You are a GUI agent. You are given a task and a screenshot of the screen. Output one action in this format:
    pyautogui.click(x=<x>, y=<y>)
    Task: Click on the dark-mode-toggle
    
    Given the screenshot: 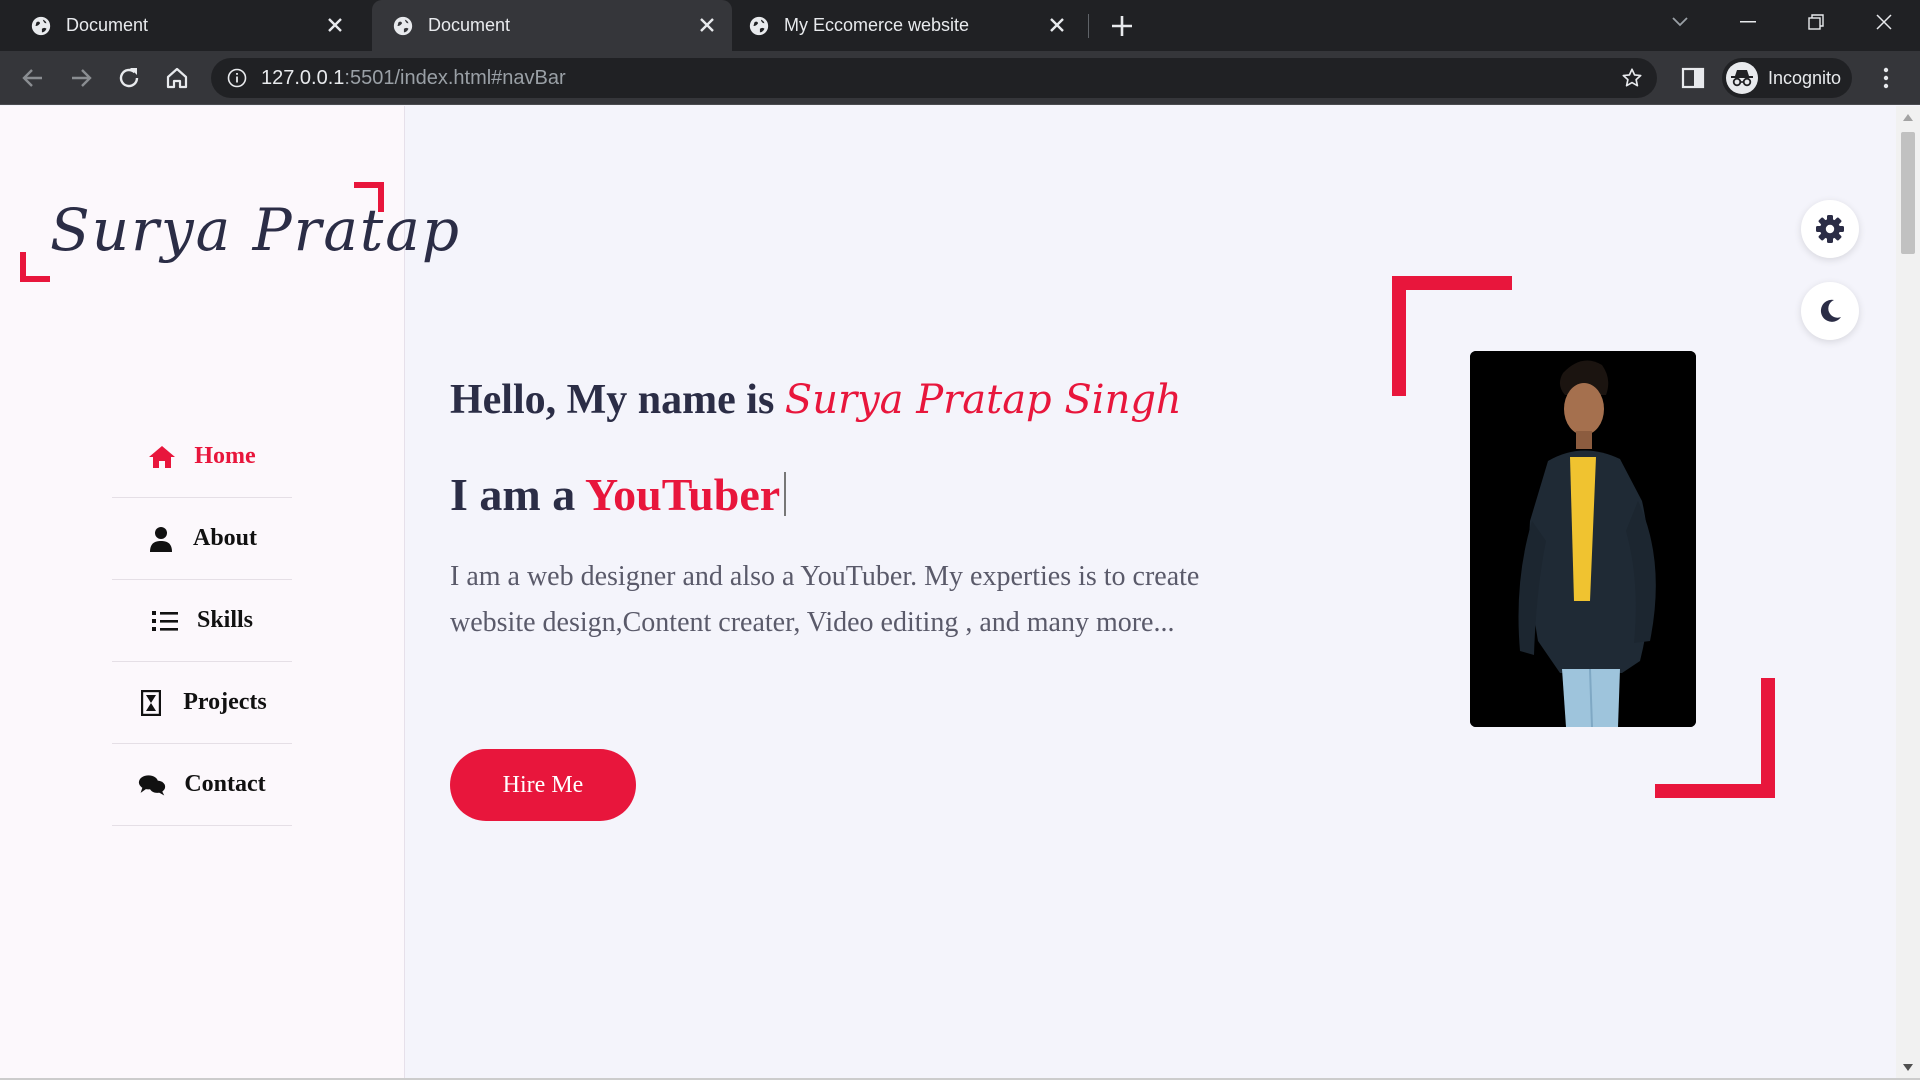 What is the action you would take?
    pyautogui.click(x=1830, y=311)
    